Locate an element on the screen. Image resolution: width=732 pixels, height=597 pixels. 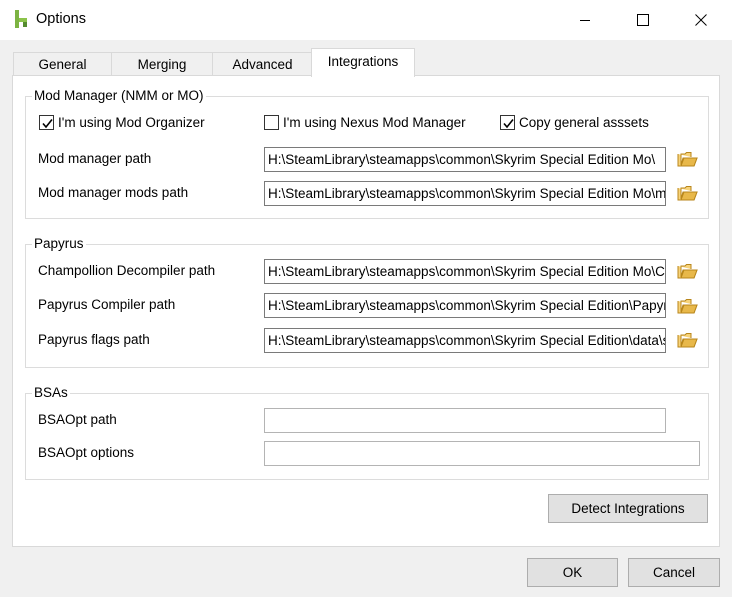
detect-integrations-button: Detect Integrations is located at coordinates (628, 508).